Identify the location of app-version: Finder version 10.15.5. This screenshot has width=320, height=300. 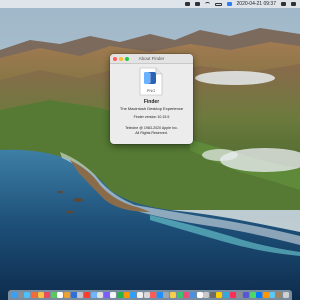
(151, 117).